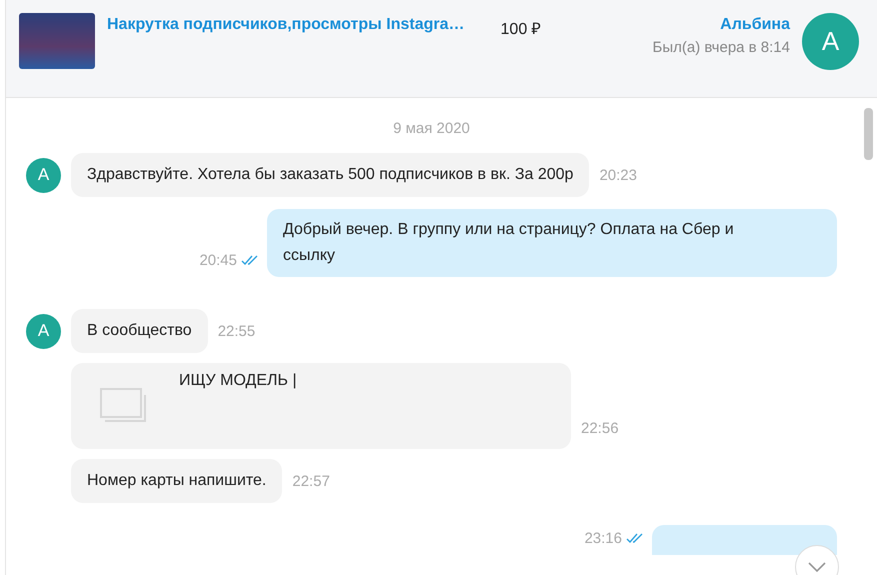 The width and height of the screenshot is (877, 575). What do you see at coordinates (176, 481) in the screenshot?
I see `message-bubble: Номер карты напишите.` at bounding box center [176, 481].